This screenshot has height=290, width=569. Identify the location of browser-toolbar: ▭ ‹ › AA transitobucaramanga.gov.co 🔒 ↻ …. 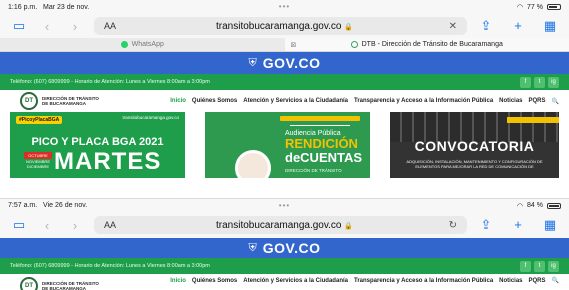
(284, 225).